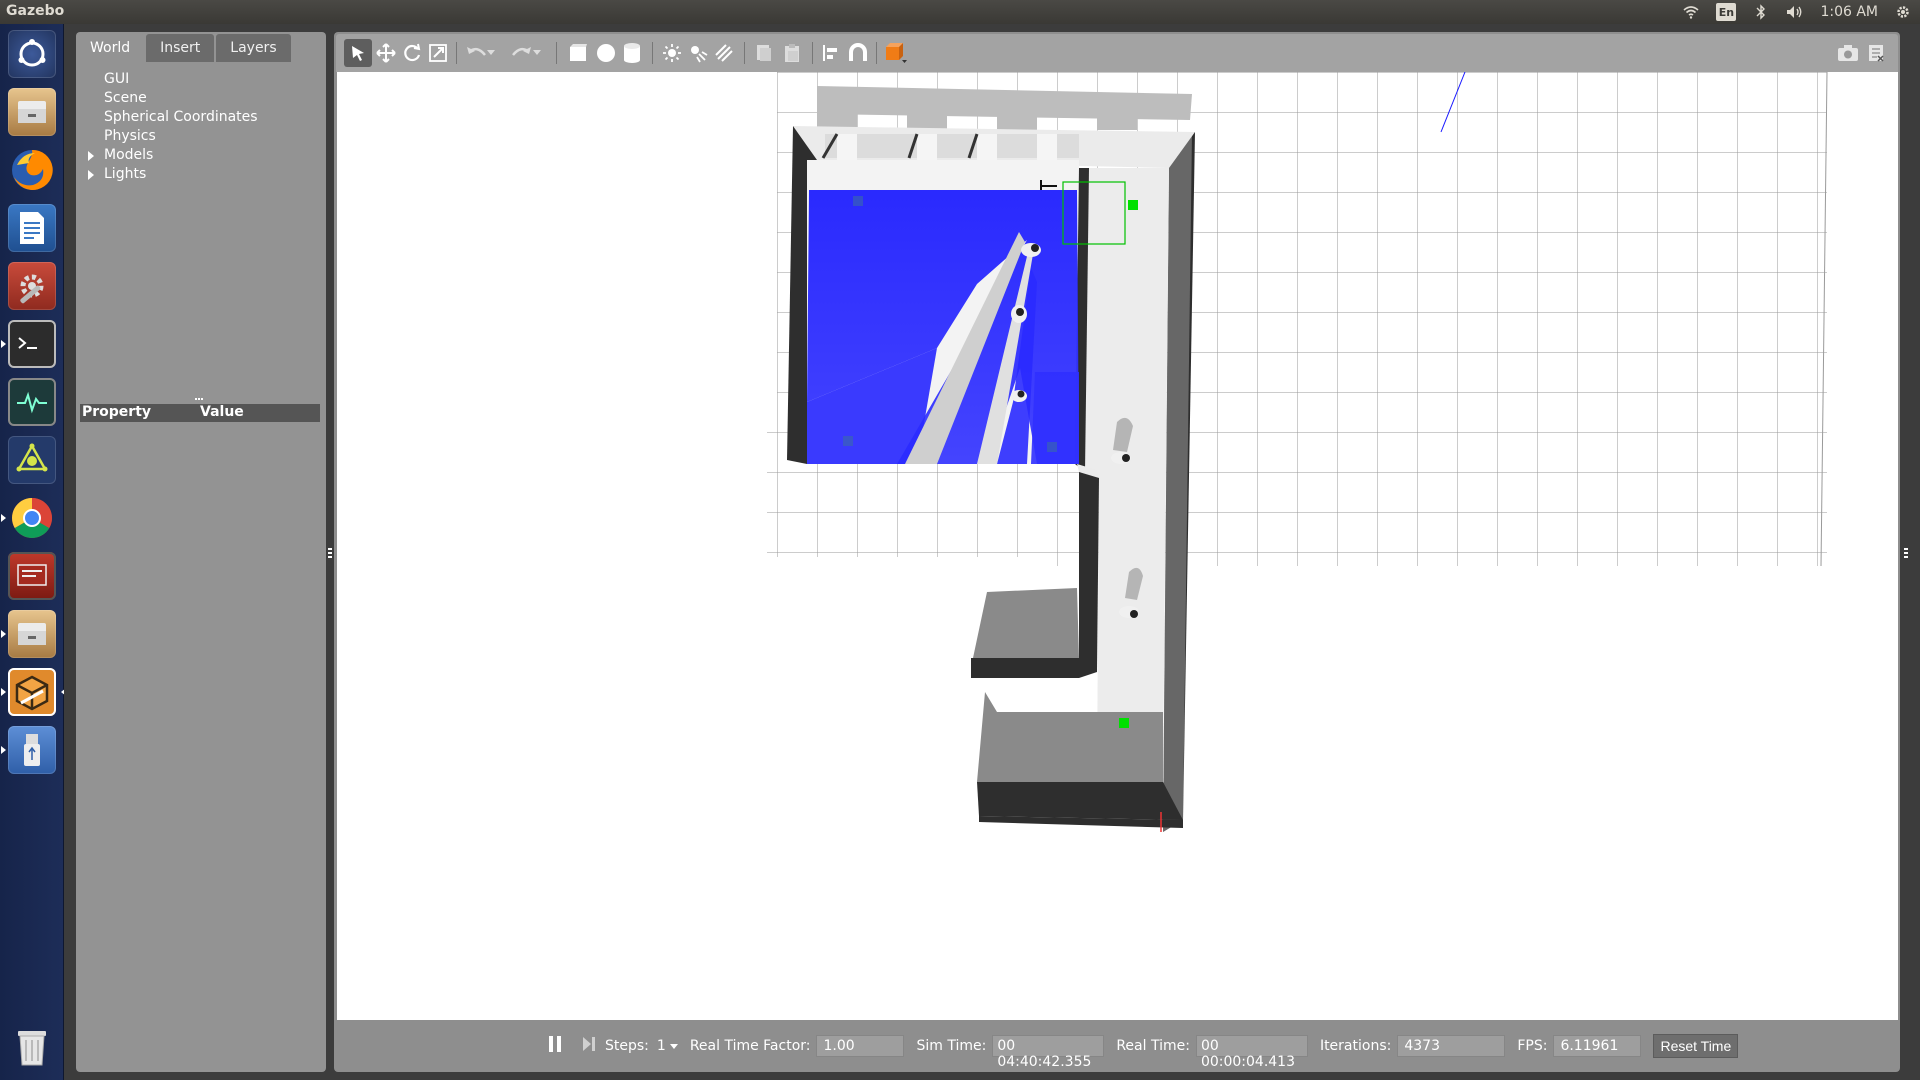 The image size is (1920, 1080). What do you see at coordinates (32, 402) in the screenshot?
I see `system-monitor-icon` at bounding box center [32, 402].